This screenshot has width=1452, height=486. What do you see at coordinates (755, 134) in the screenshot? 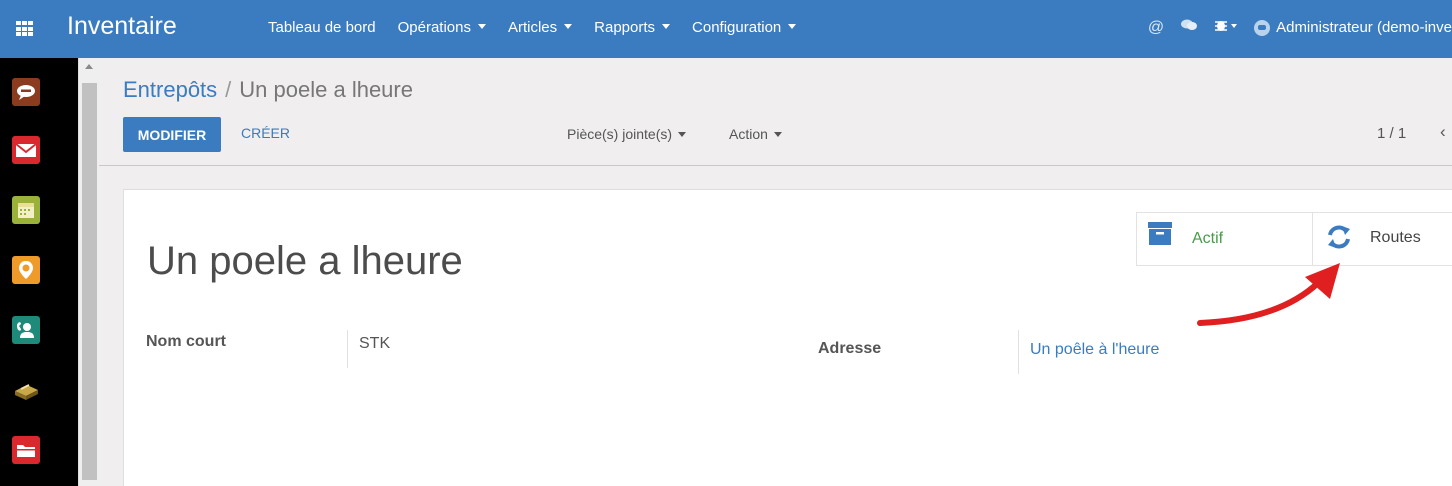
I see `action-dropdown: Action` at bounding box center [755, 134].